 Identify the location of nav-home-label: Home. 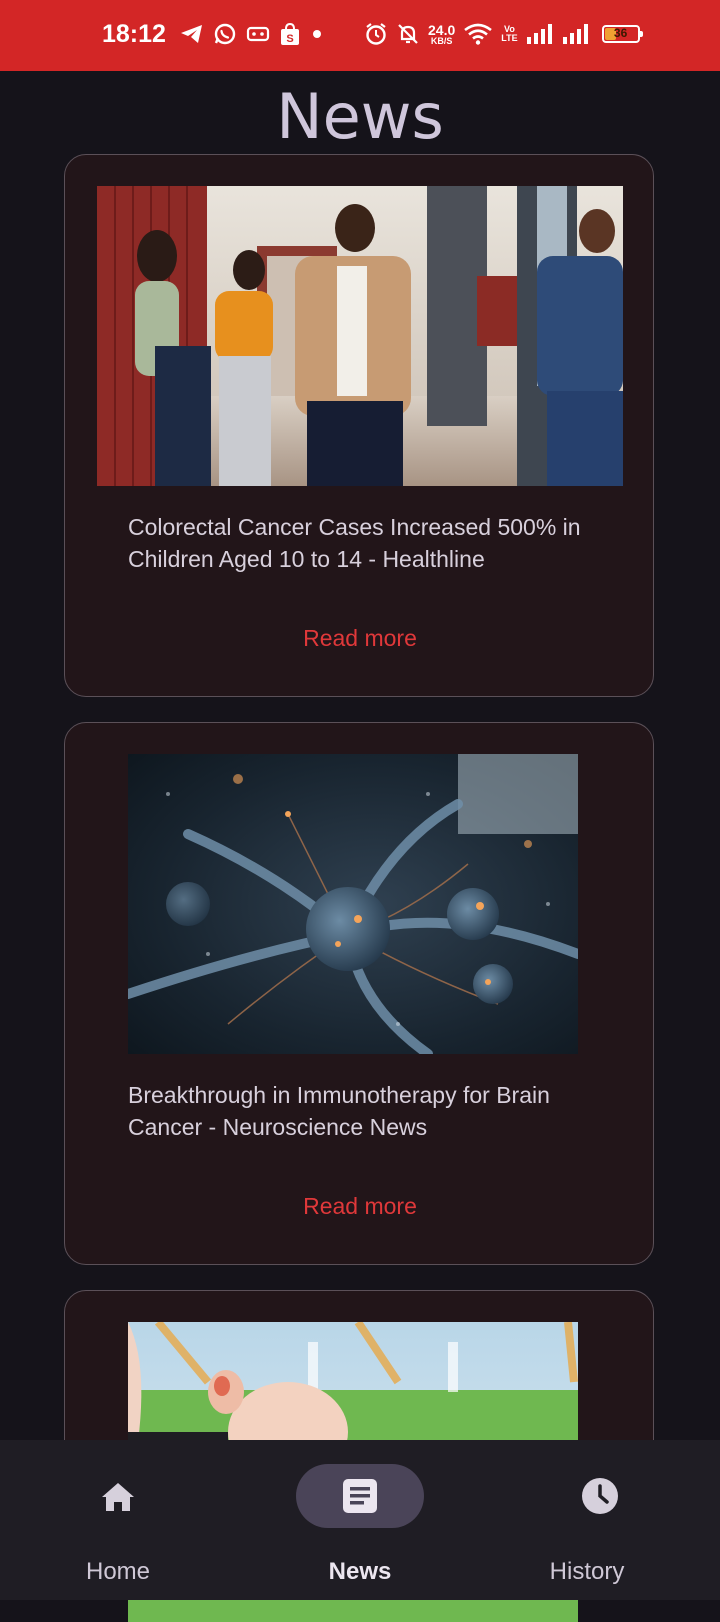
(118, 1571).